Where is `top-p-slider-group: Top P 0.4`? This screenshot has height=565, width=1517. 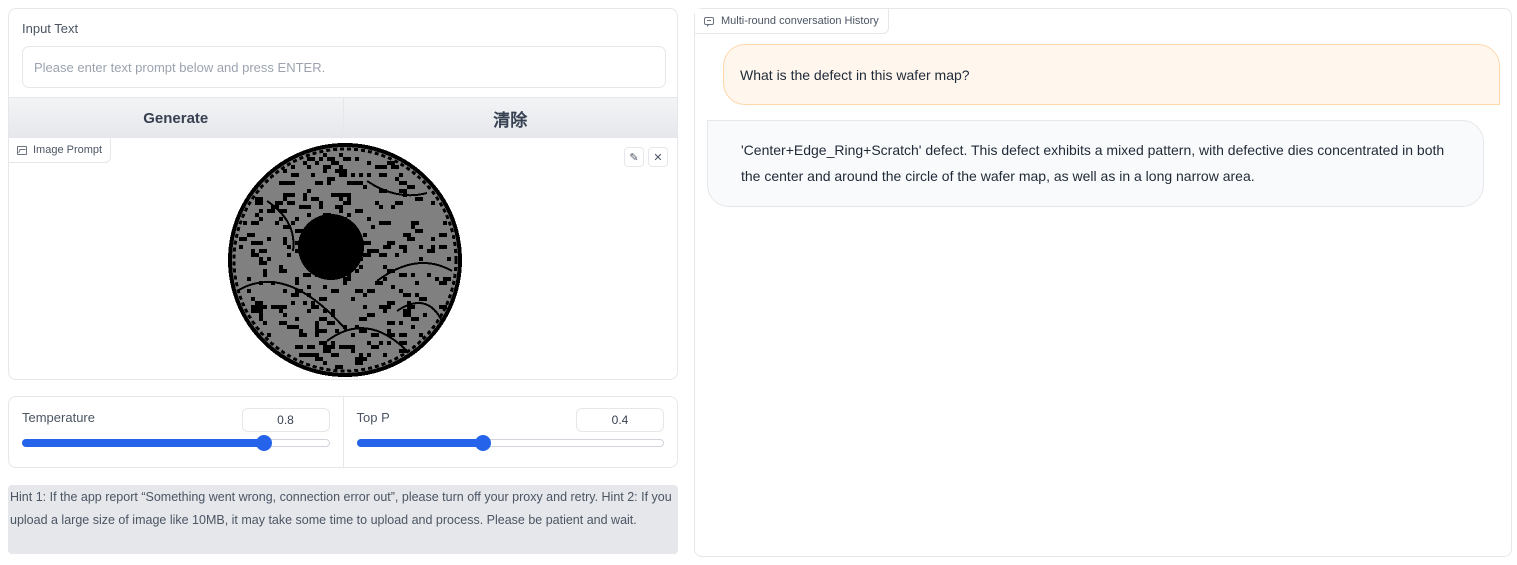
top-p-slider-group: Top P 0.4 is located at coordinates (510, 432).